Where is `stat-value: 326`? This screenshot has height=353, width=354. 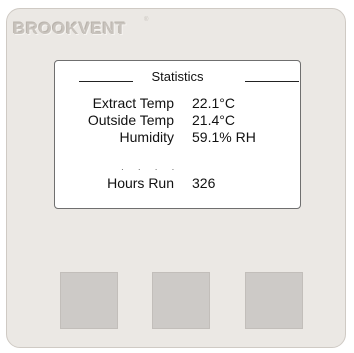 stat-value: 326 is located at coordinates (204, 183).